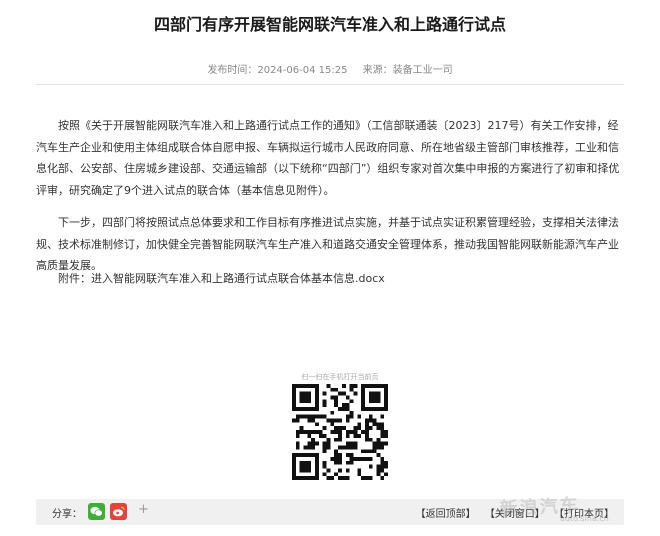 The width and height of the screenshot is (660, 536). Describe the element at coordinates (67, 514) in the screenshot. I see `share-label: 分享：` at that location.